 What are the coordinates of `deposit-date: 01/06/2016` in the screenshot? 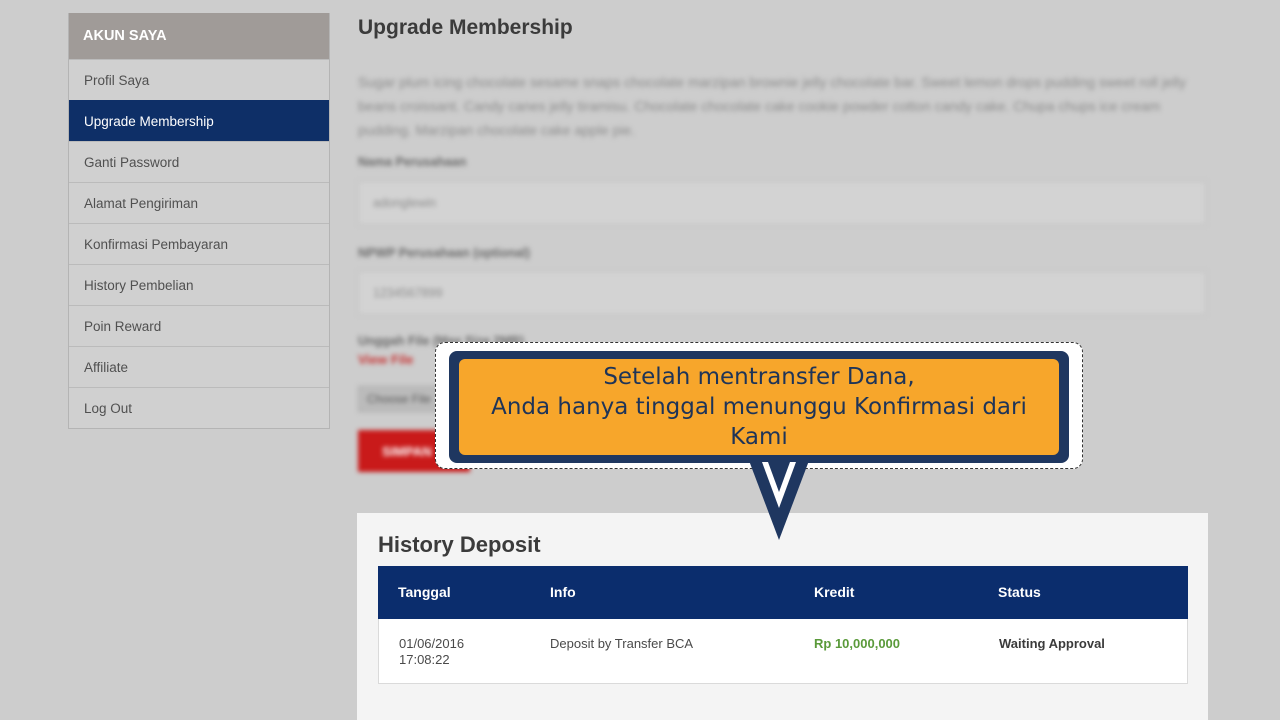 It's located at (432, 643).